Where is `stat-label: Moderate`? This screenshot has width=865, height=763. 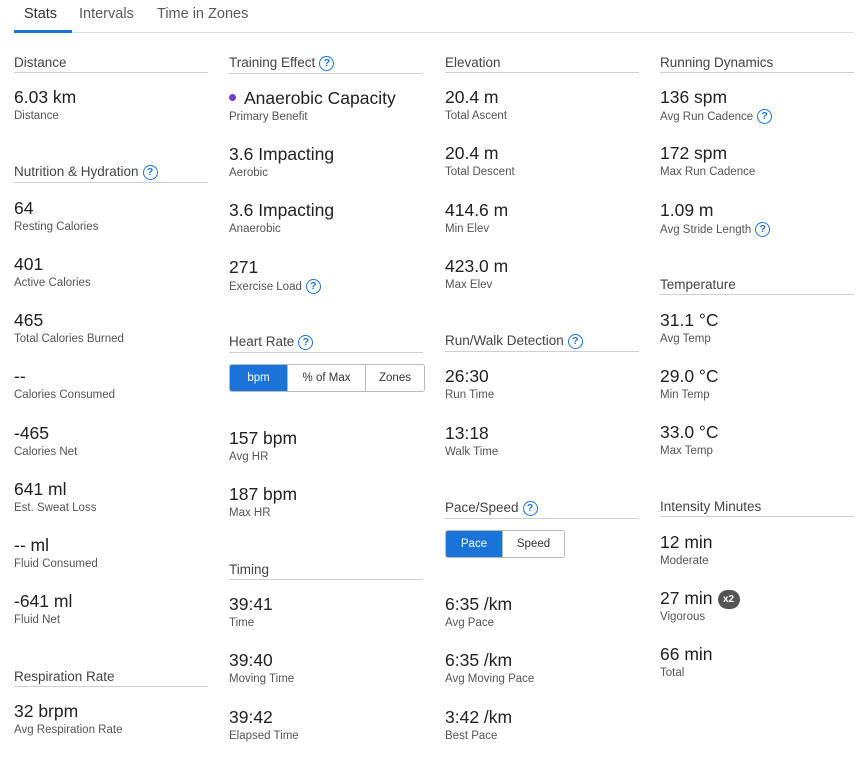 stat-label: Moderate is located at coordinates (684, 561).